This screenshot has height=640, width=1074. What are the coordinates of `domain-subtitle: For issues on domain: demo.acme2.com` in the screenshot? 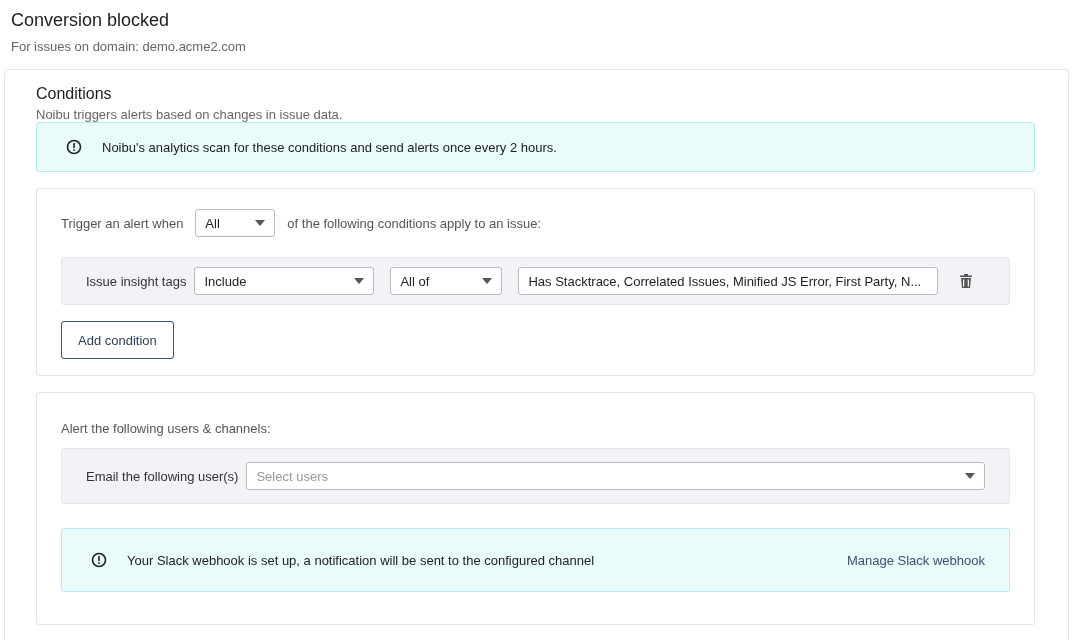 It's located at (128, 46).